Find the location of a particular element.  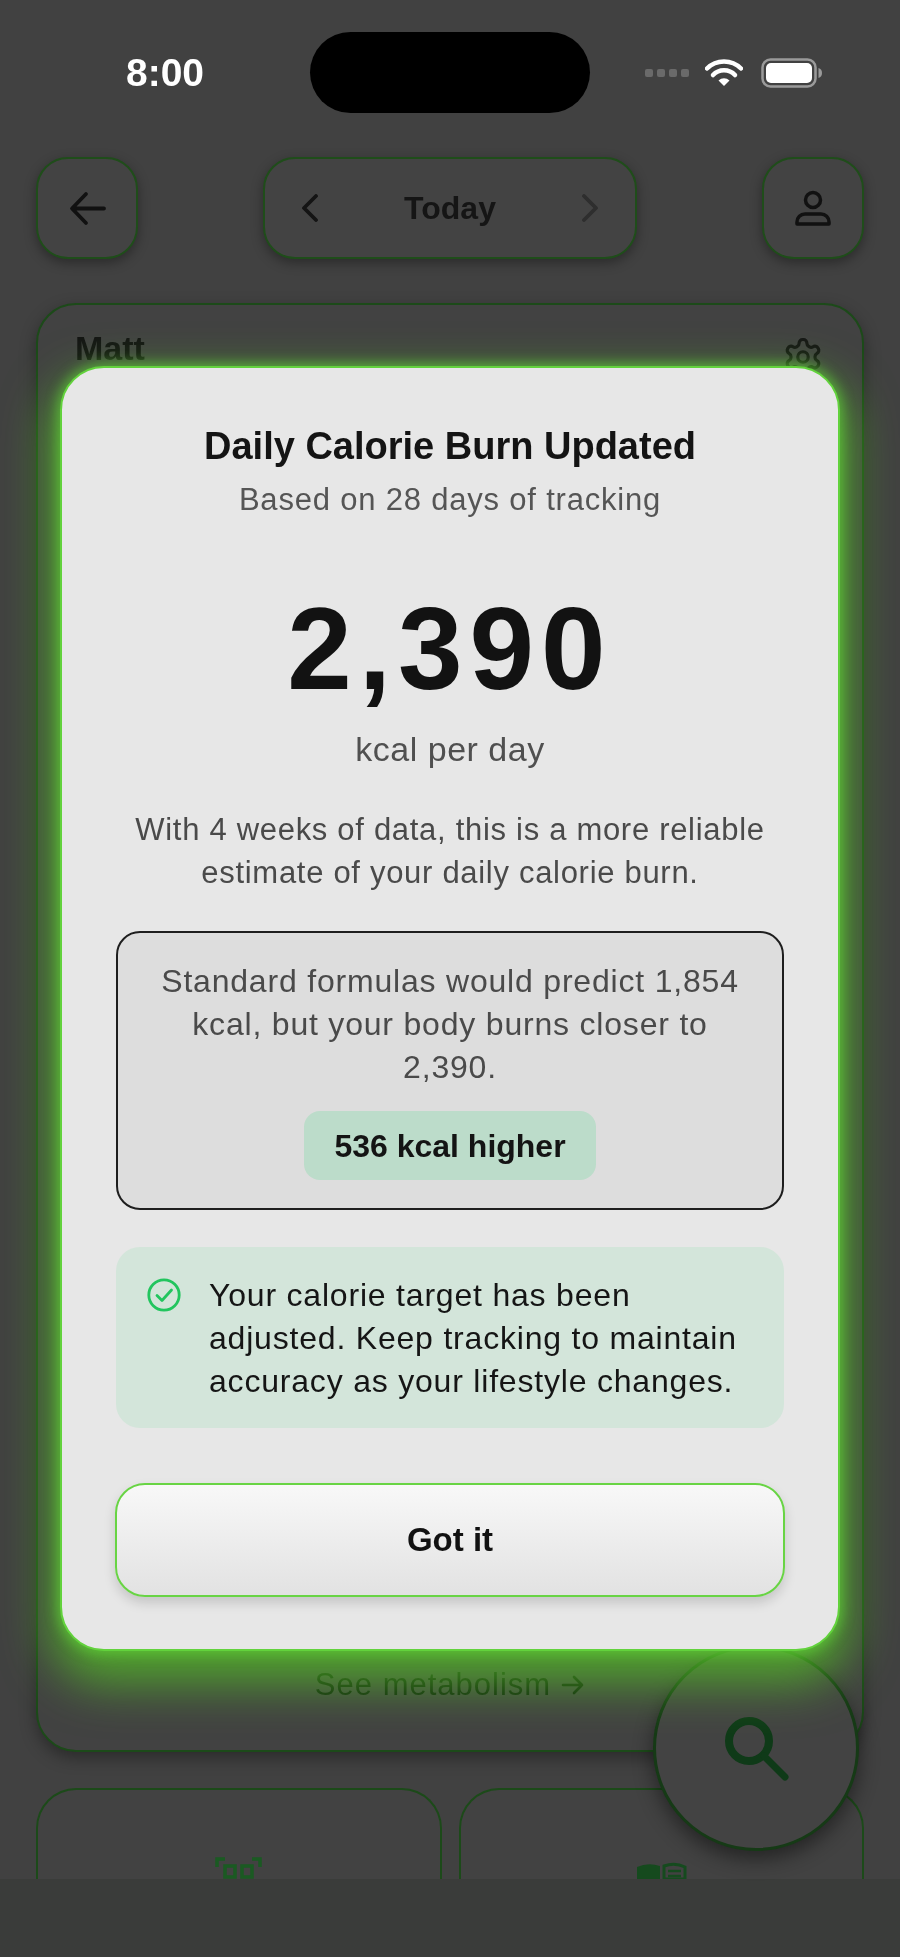

arrow-right-icon is located at coordinates (573, 1685).